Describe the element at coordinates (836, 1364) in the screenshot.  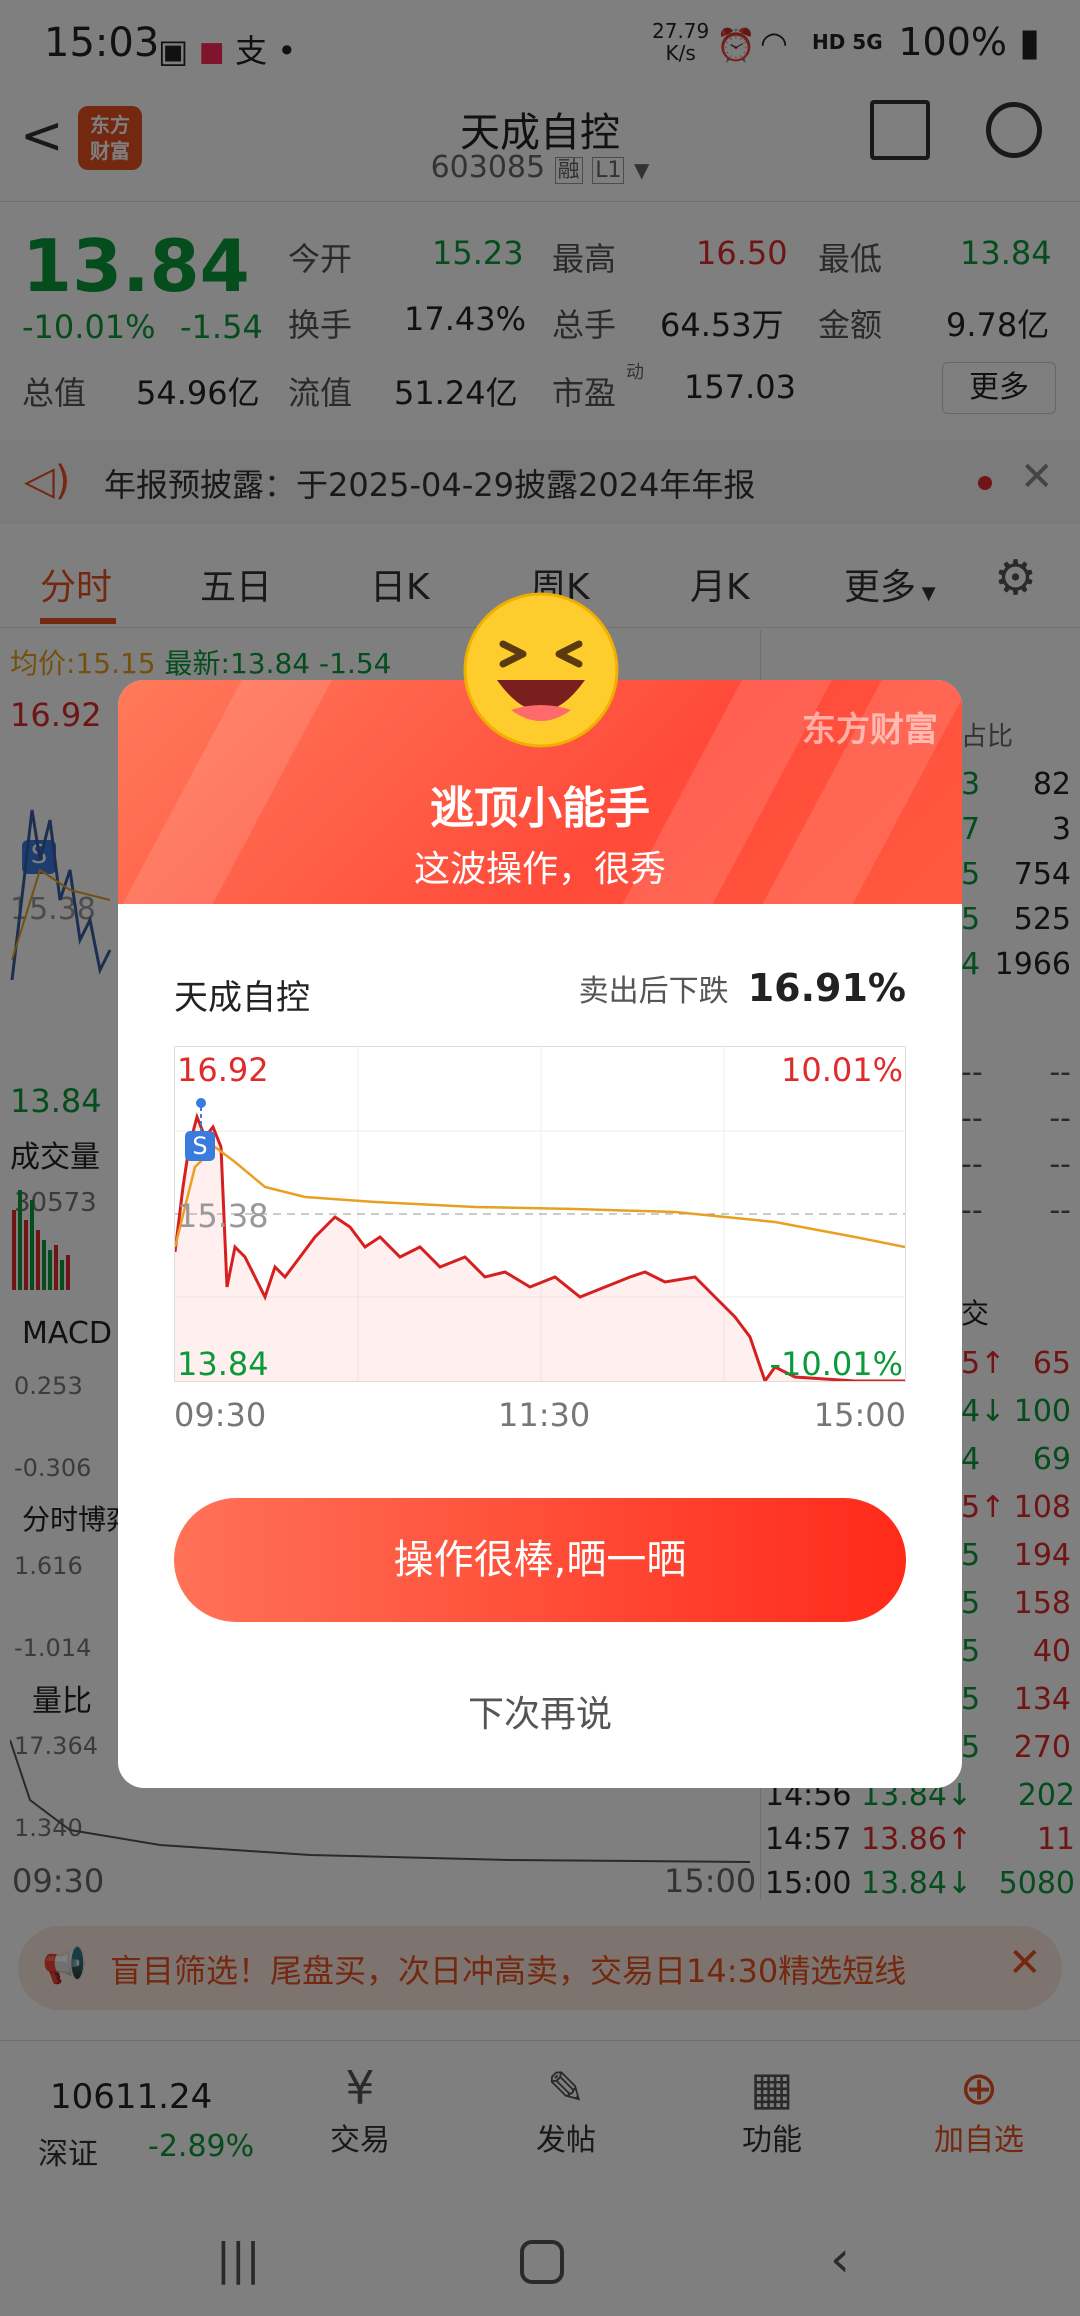
I see `chart-bottom-pct: -10.01%` at that location.